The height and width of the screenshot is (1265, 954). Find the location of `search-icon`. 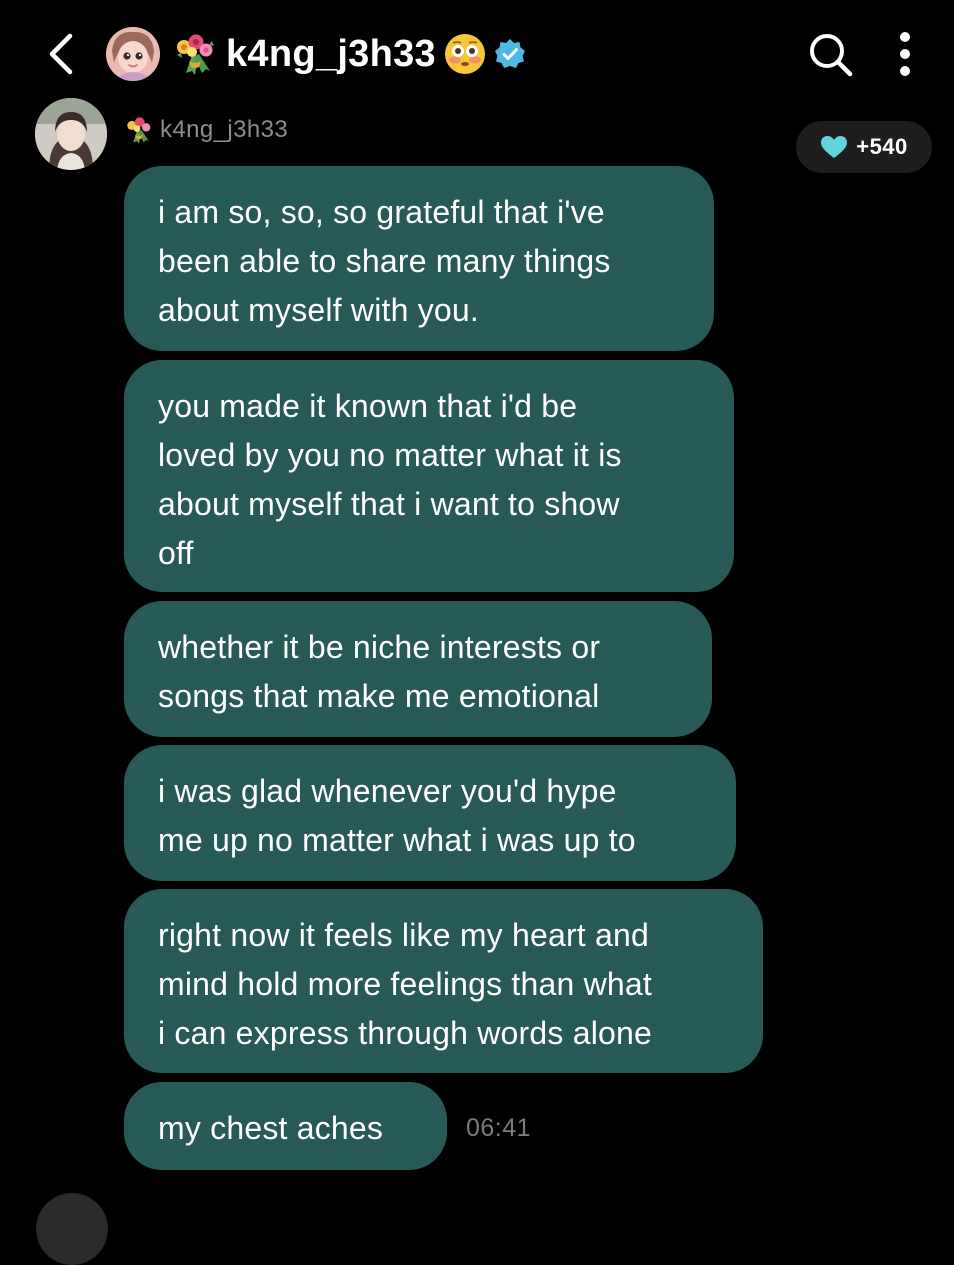

search-icon is located at coordinates (831, 55).